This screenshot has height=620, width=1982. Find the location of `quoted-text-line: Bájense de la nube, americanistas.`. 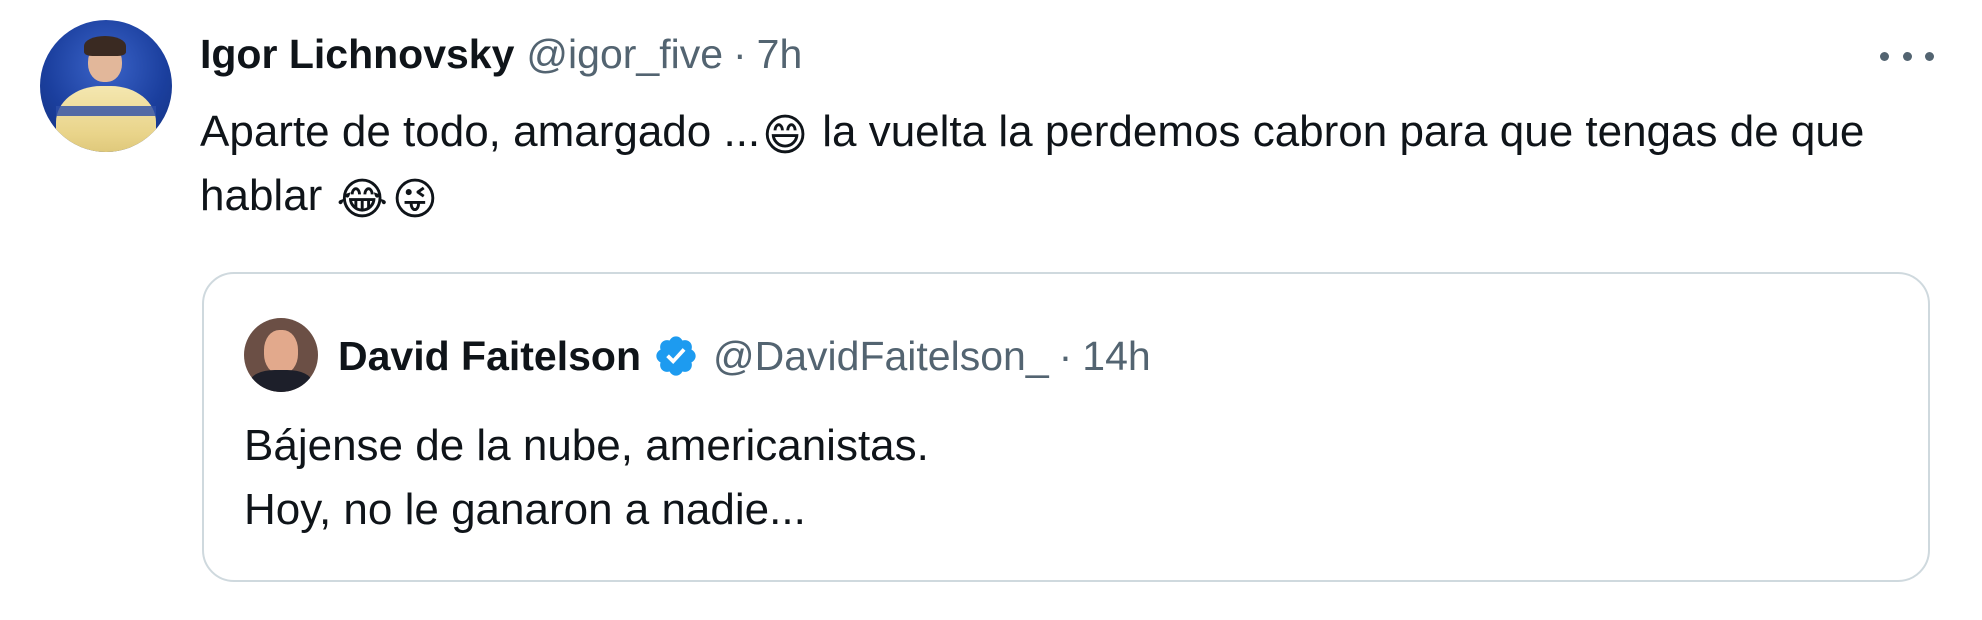

quoted-text-line: Bájense de la nube, americanistas. is located at coordinates (586, 445).